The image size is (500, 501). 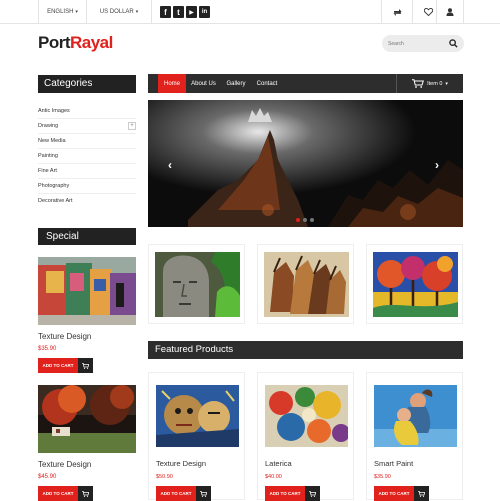 I want to click on language-selector: ENGLISH ▾, so click(x=62, y=12).